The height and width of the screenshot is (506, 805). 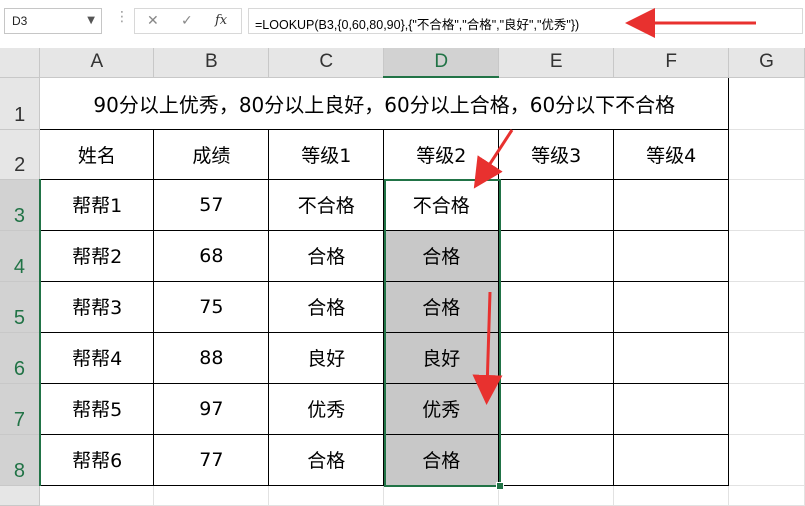 What do you see at coordinates (326, 357) in the screenshot?
I see `cell: 良好` at bounding box center [326, 357].